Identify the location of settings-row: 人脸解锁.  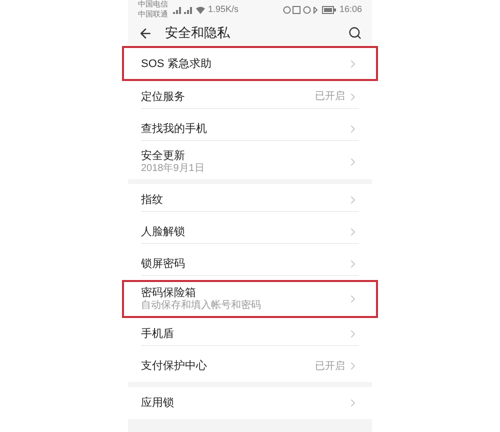
(250, 232).